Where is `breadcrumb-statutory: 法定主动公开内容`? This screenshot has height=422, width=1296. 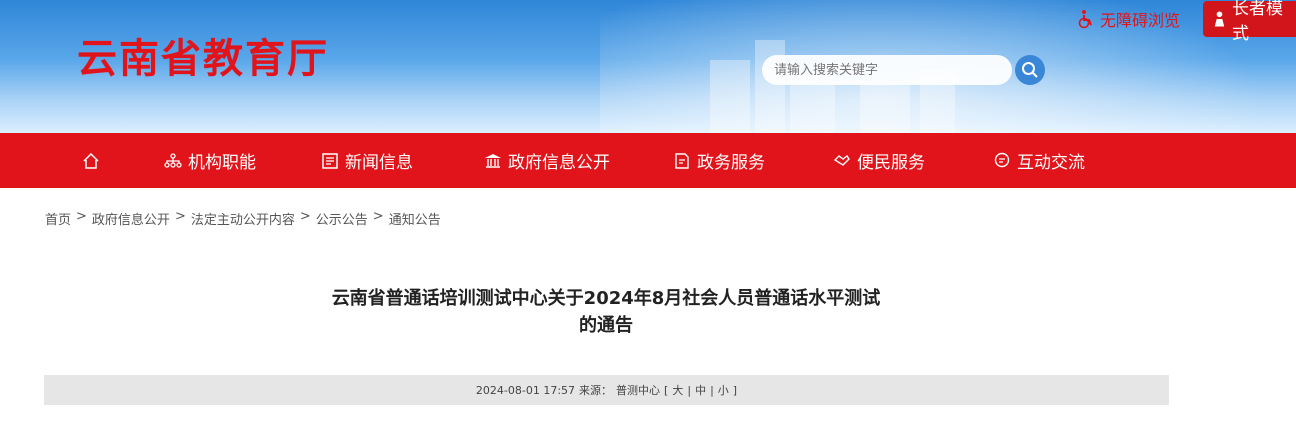
breadcrumb-statutory: 法定主动公开内容 is located at coordinates (243, 218).